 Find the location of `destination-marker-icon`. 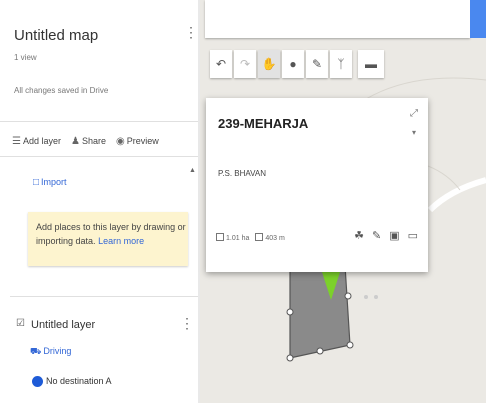

destination-marker-icon is located at coordinates (37, 381).